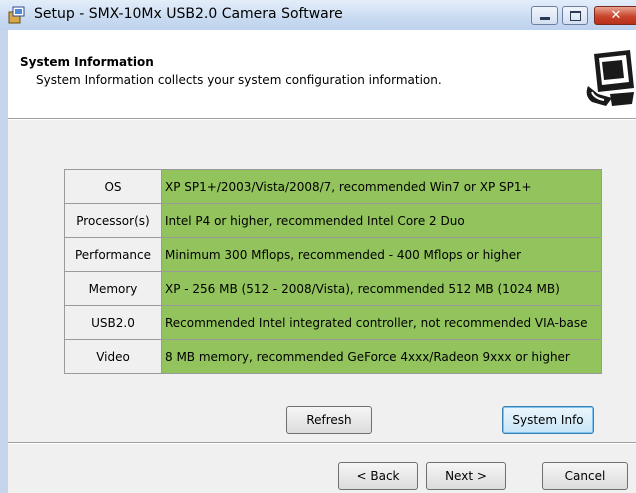  I want to click on setup-computer-icon, so click(608, 78).